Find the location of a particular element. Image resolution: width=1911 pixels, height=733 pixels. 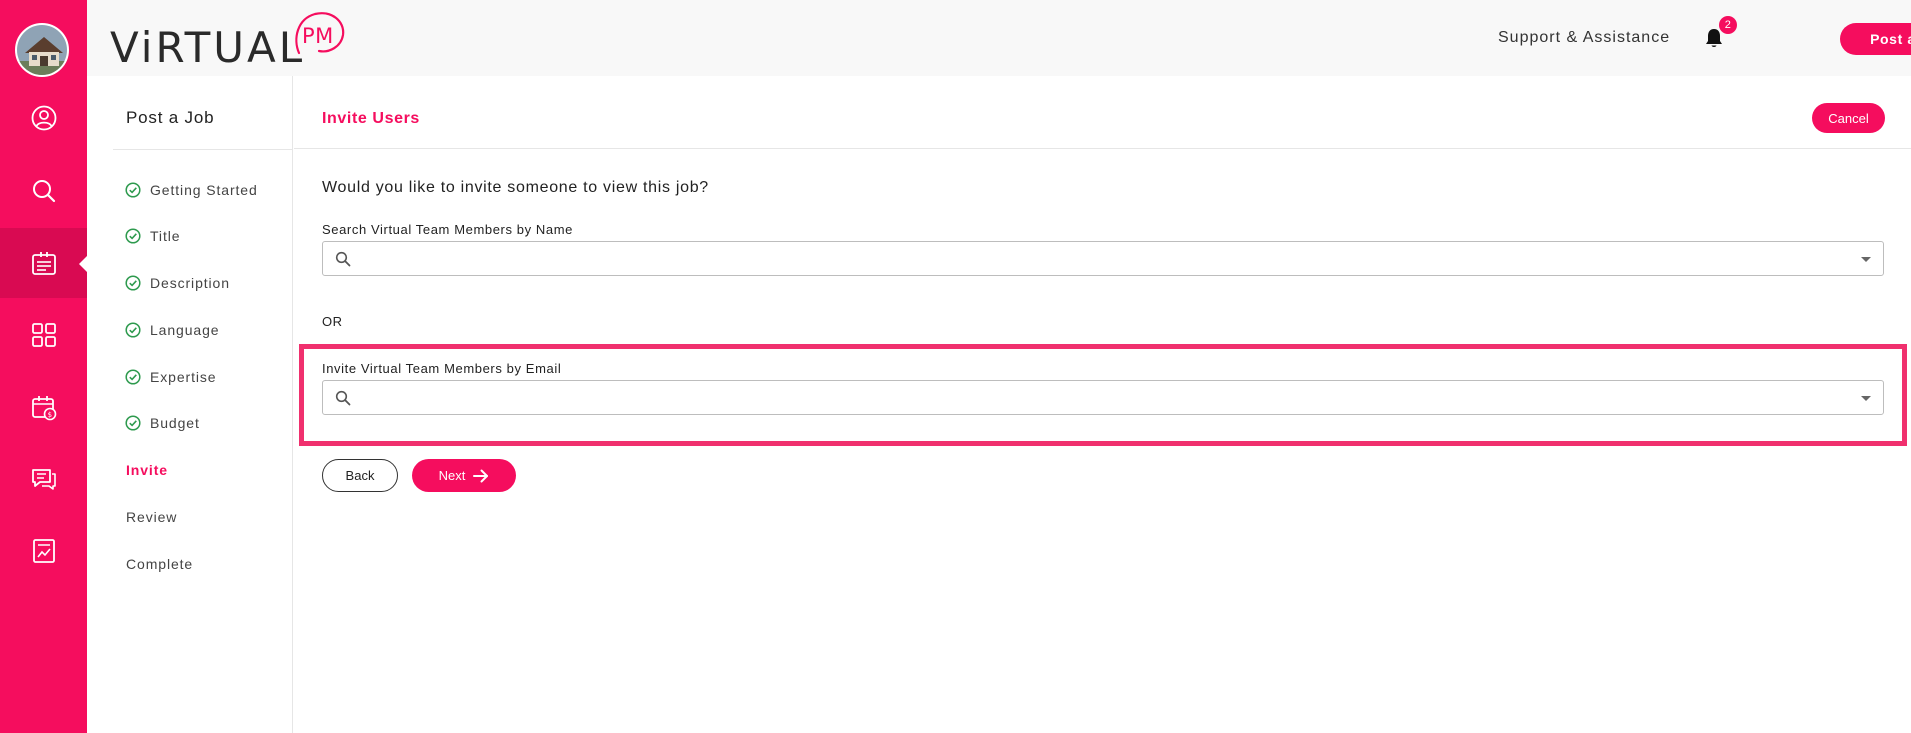

step-label: Language is located at coordinates (185, 330).